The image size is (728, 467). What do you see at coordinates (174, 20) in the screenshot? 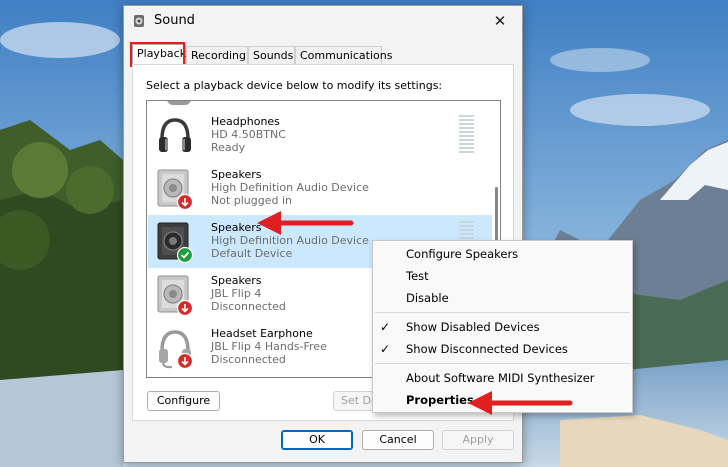
I see `window-title: Sound` at bounding box center [174, 20].